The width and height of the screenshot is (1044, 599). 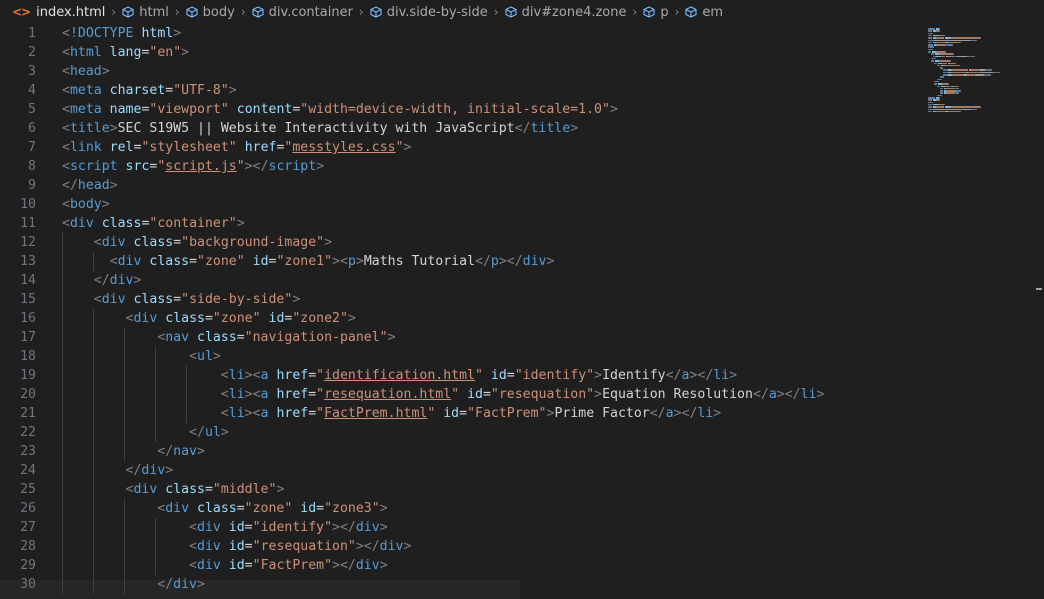 I want to click on line-number: 26, so click(x=28, y=508).